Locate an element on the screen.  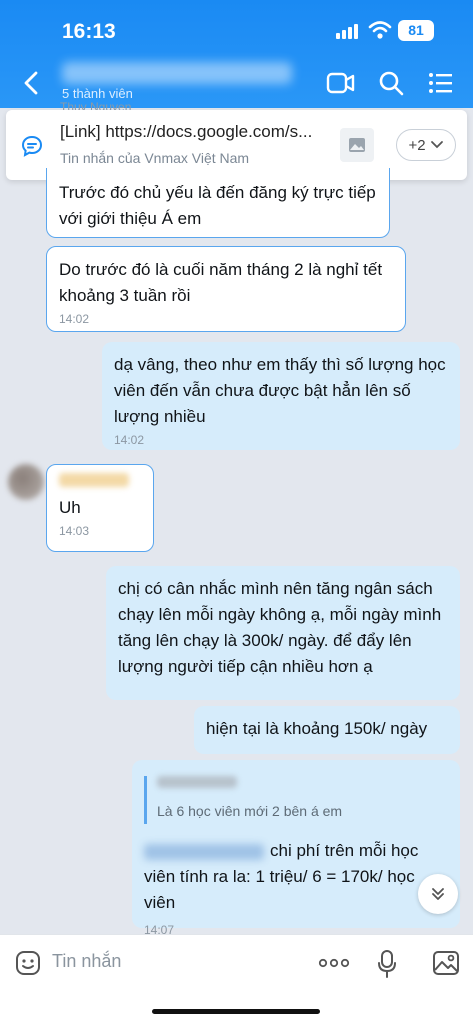
status-bar: 16:13 81 is located at coordinates (236, 30).